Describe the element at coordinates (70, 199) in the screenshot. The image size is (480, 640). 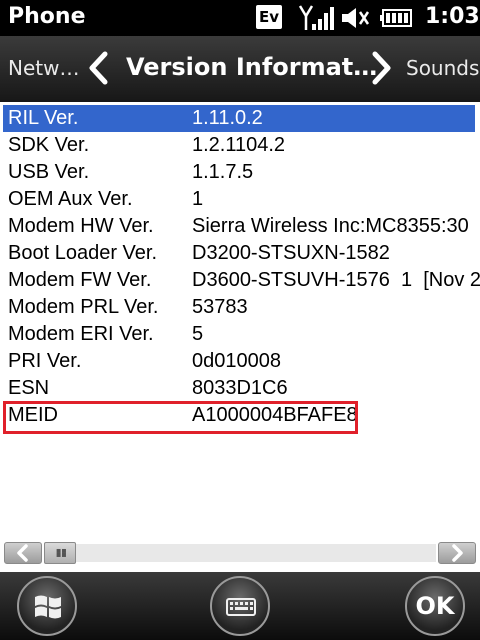
I see `row-label: OEM Aux Ver.` at that location.